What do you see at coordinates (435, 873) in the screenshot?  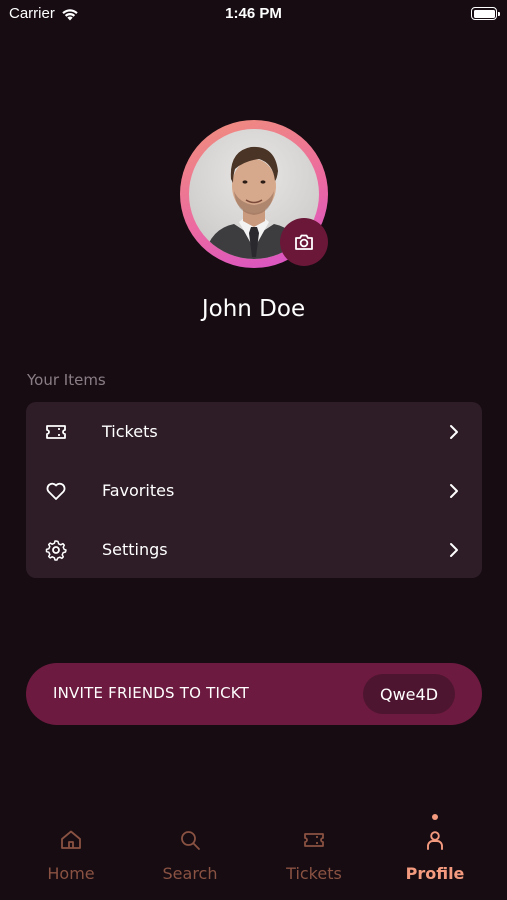 I see `tab-label: Profile` at bounding box center [435, 873].